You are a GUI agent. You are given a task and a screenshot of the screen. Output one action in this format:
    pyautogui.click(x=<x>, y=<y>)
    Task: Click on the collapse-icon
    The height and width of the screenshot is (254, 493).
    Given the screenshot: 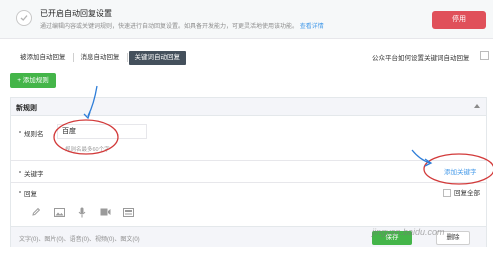 What is the action you would take?
    pyautogui.click(x=477, y=106)
    